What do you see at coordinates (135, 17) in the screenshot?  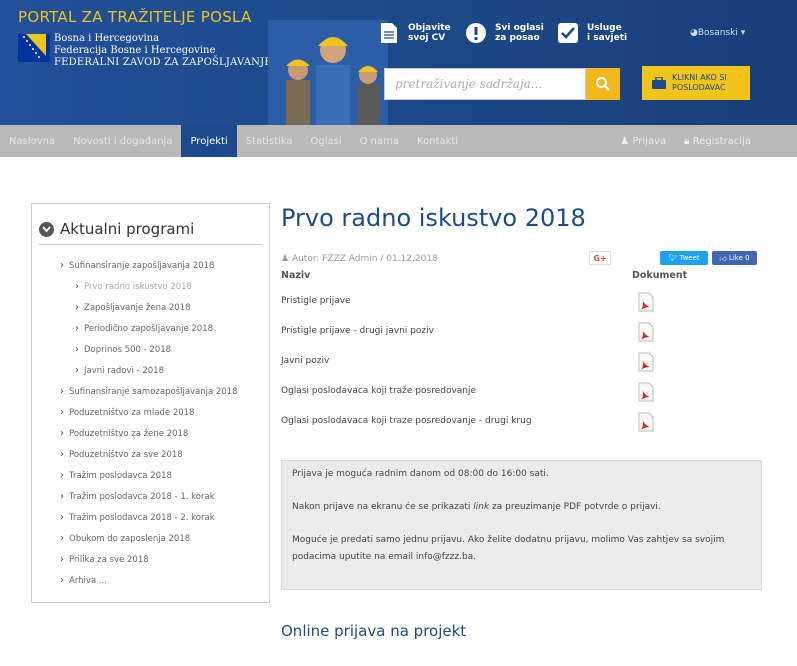 I see `portal-title: PORTAL ZA TRAŽITELJE POSLA` at bounding box center [135, 17].